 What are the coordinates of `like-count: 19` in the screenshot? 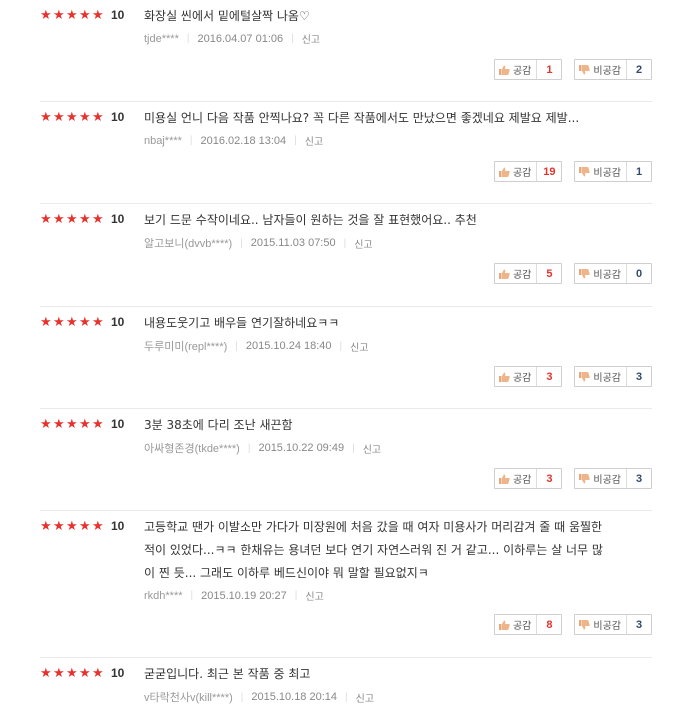 It's located at (549, 171).